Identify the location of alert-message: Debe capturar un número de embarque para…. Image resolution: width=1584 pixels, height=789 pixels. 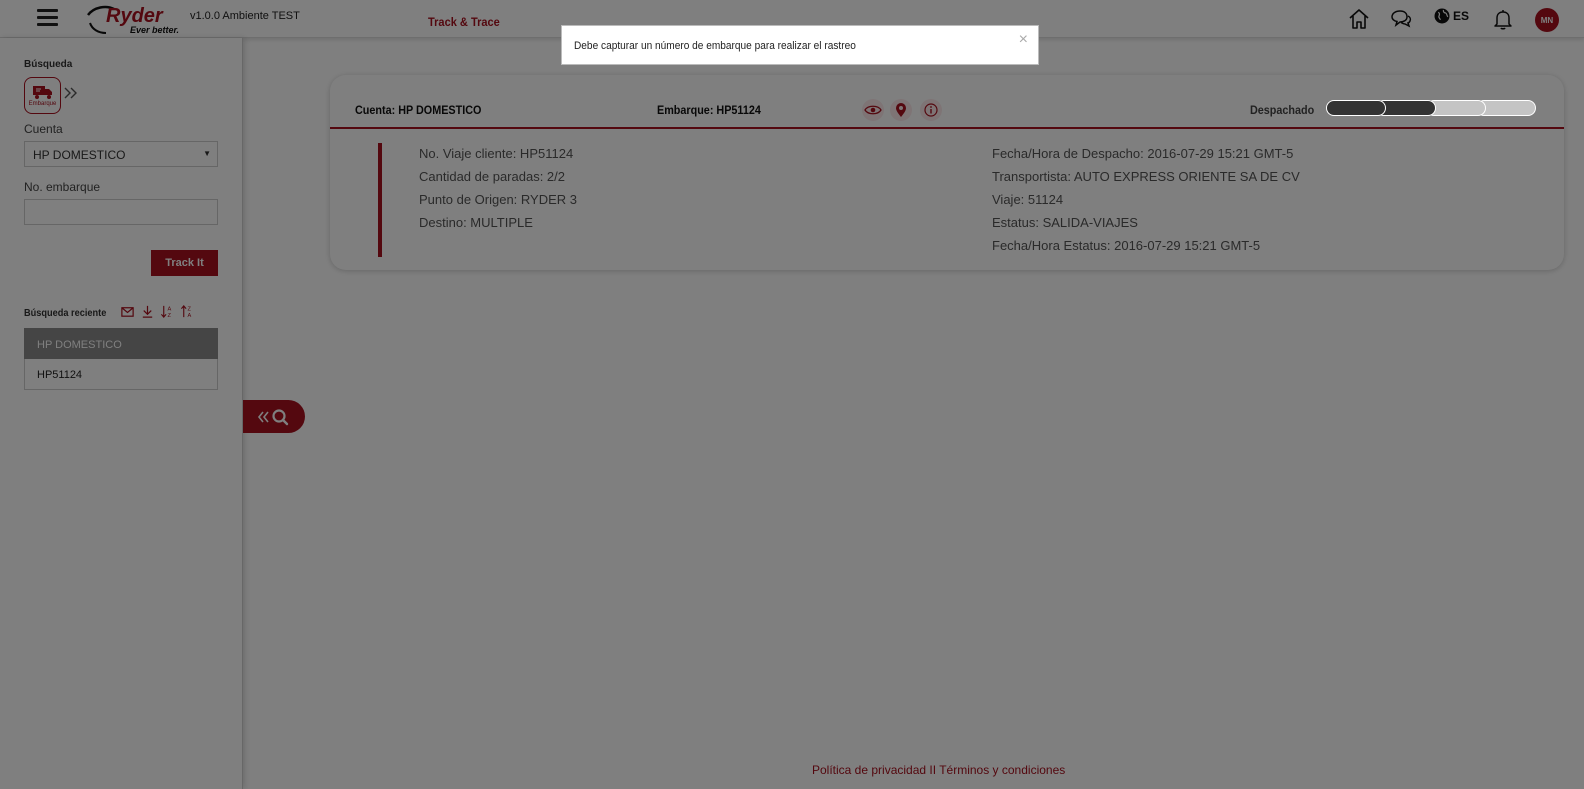
(715, 46).